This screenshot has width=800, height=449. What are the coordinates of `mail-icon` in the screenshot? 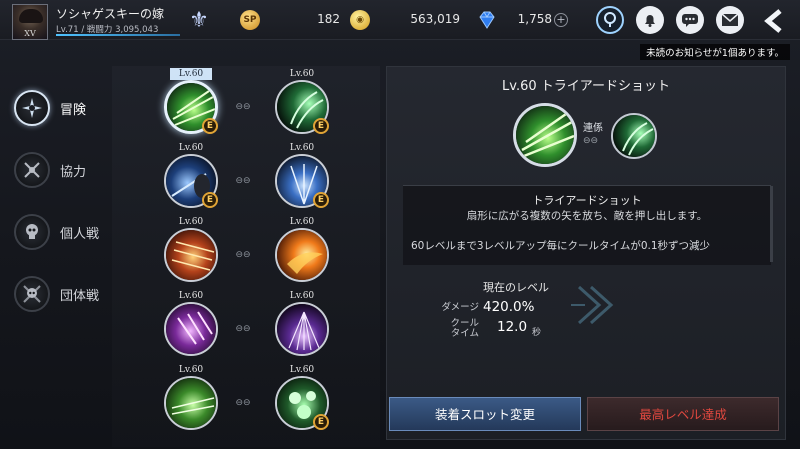 It's located at (730, 20).